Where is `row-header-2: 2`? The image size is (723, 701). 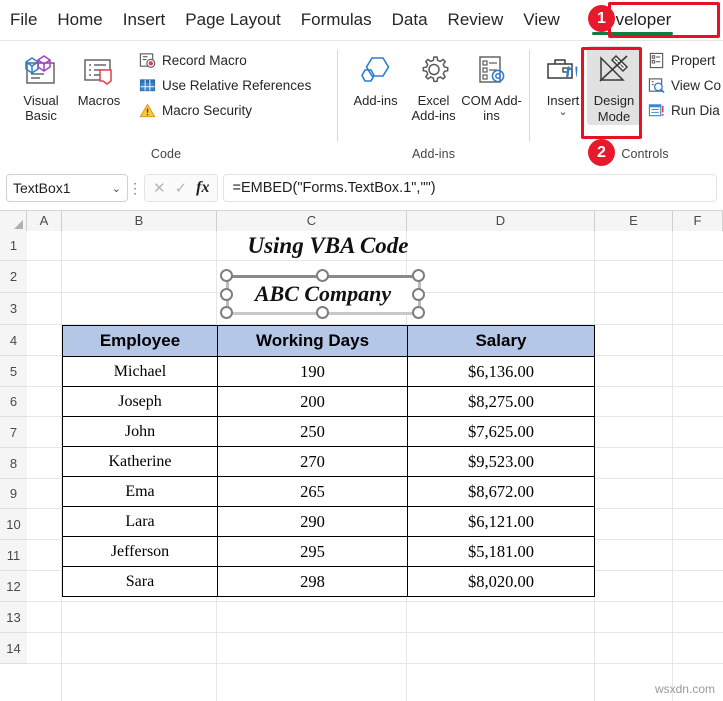
row-header-2: 2 is located at coordinates (13, 277).